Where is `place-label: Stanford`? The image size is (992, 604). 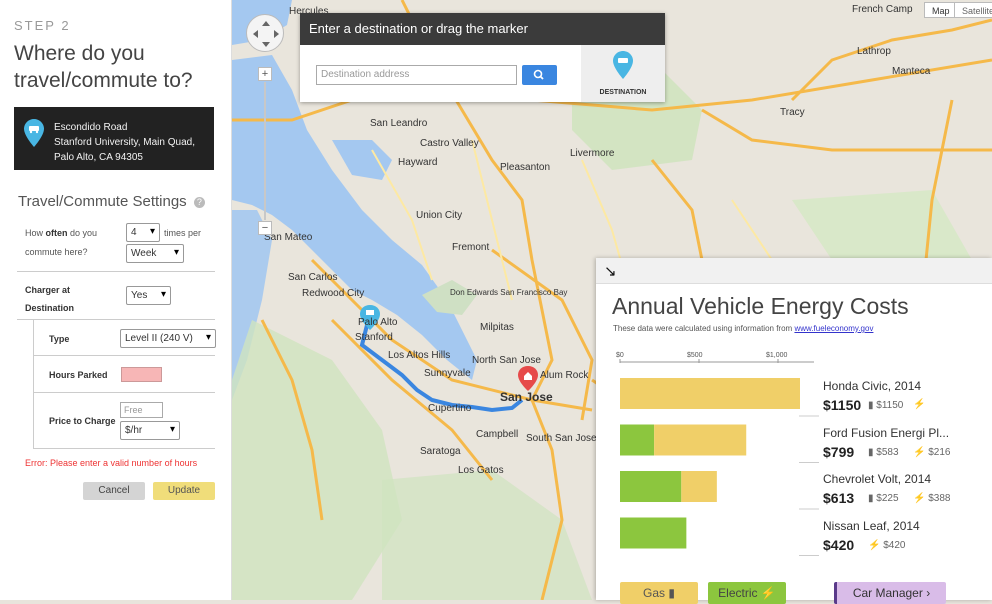
place-label: Stanford is located at coordinates (374, 337).